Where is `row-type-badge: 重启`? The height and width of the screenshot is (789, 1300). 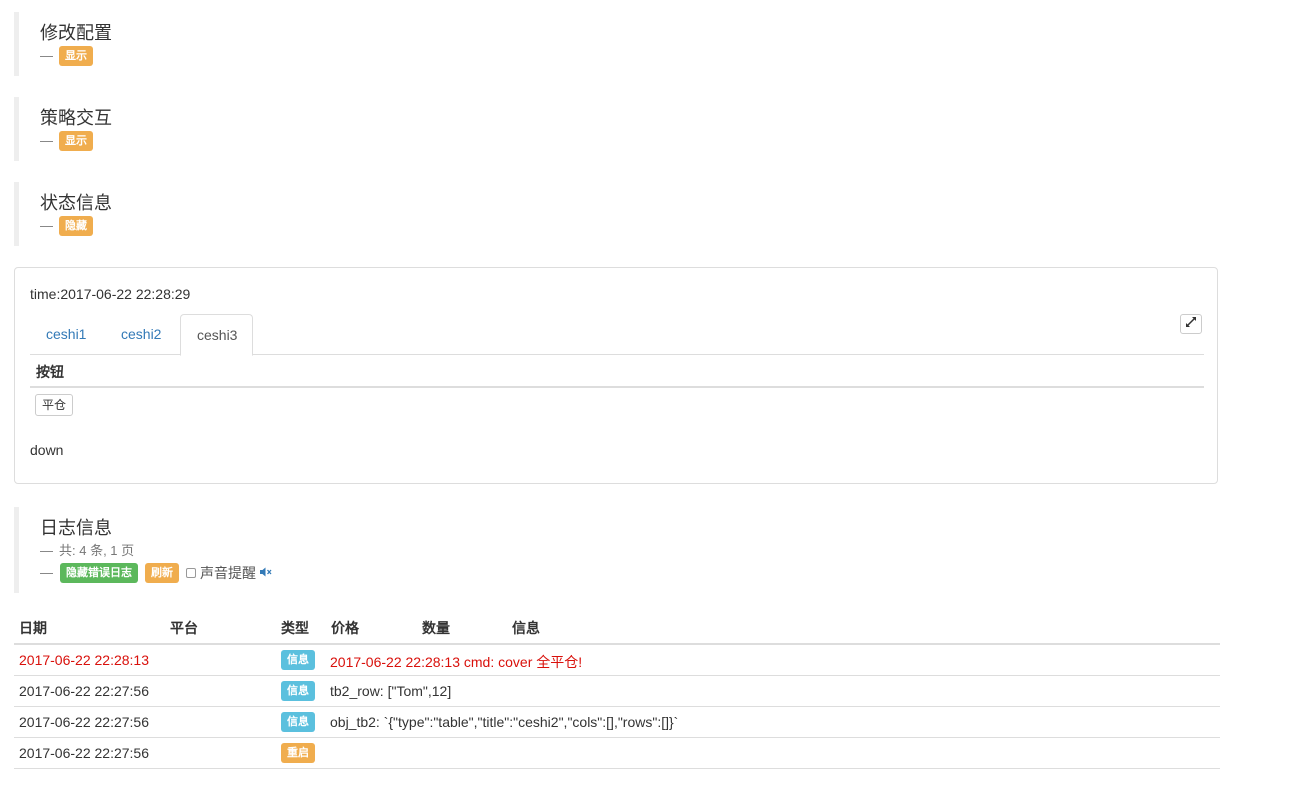
row-type-badge: 重启 is located at coordinates (298, 752).